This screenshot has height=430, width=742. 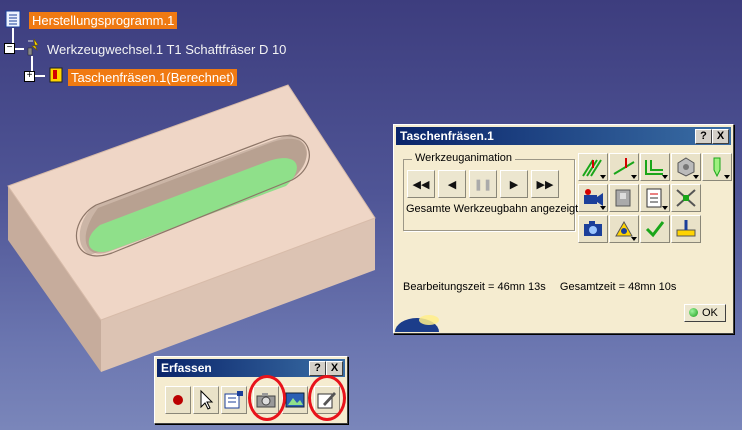 I want to click on capture-toolbar: Erfassen ? X, so click(x=251, y=390).